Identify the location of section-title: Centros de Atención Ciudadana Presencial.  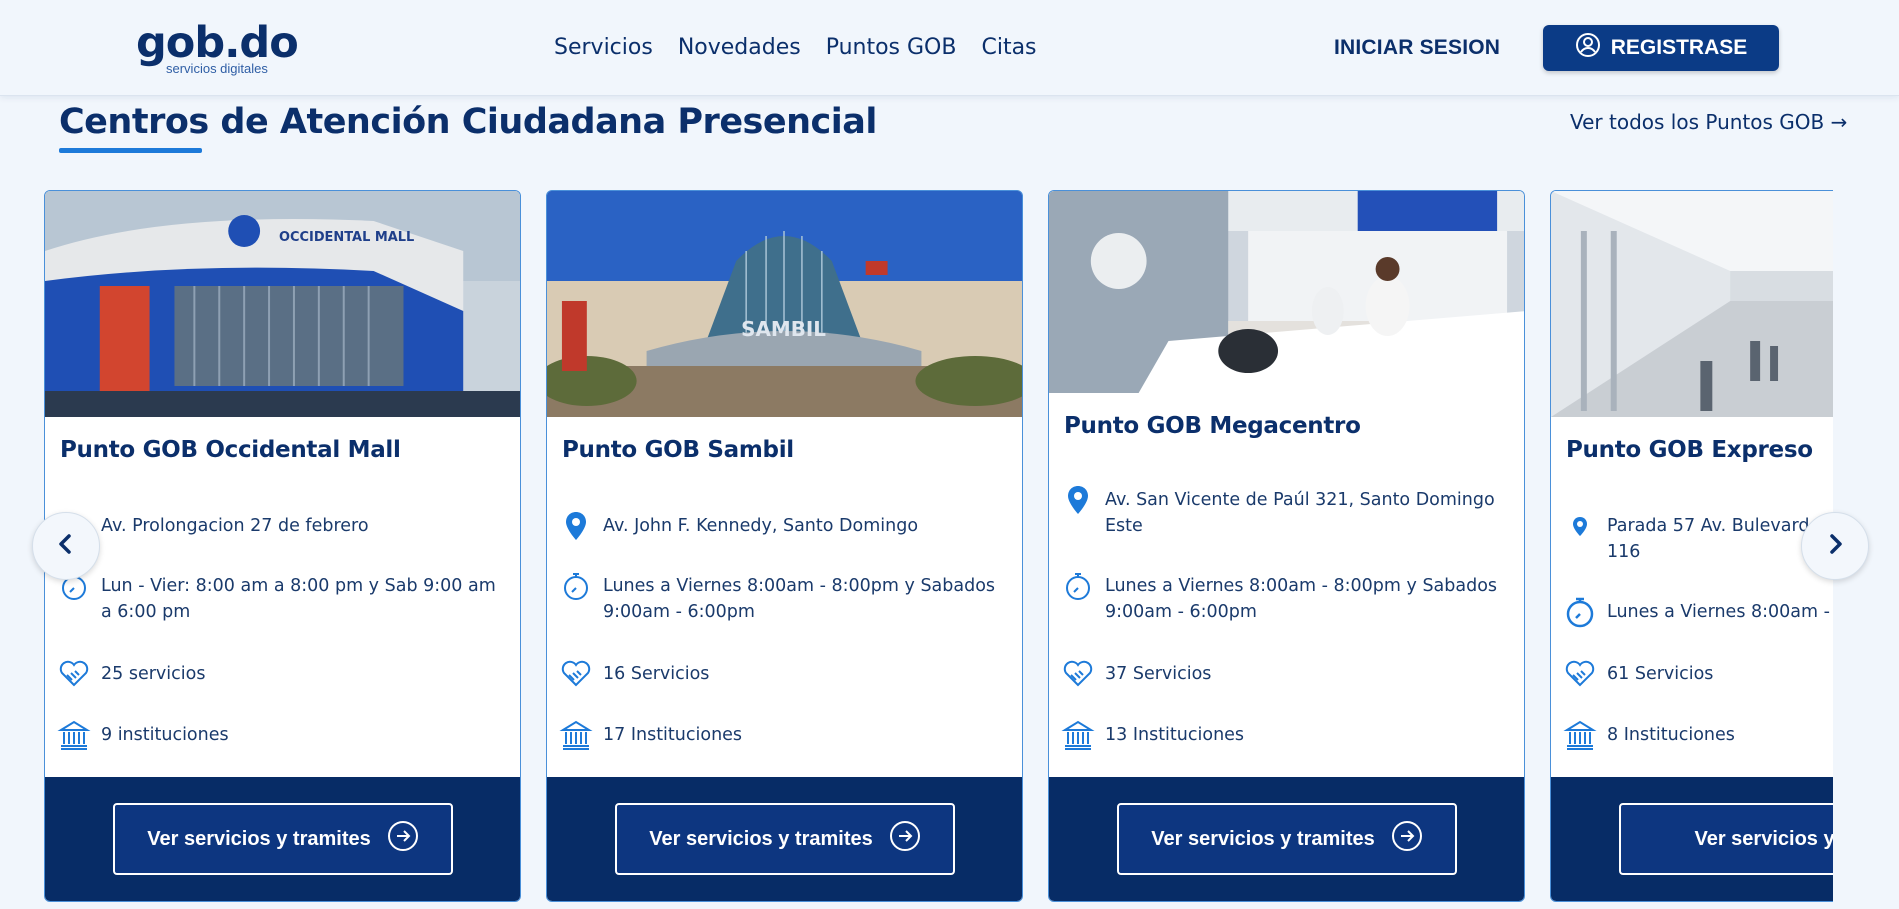
(468, 122).